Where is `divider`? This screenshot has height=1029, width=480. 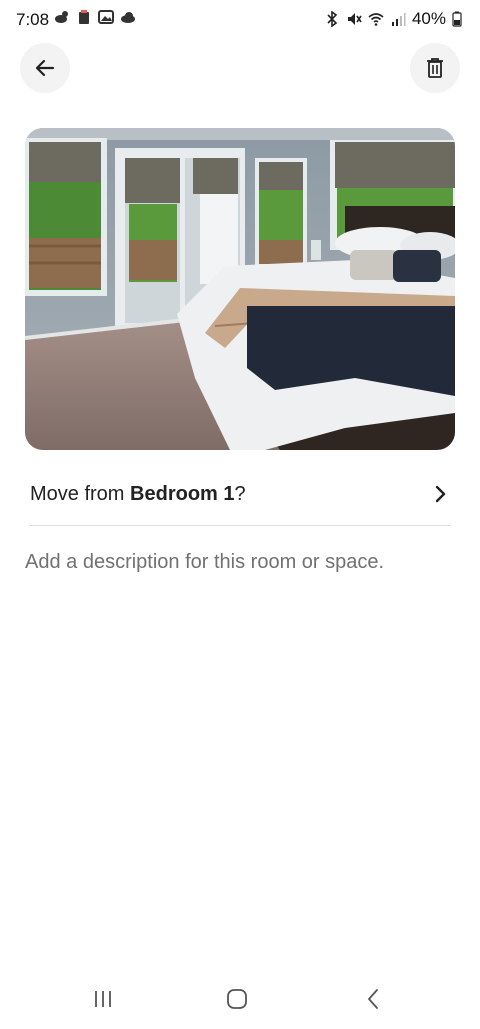 divider is located at coordinates (240, 525).